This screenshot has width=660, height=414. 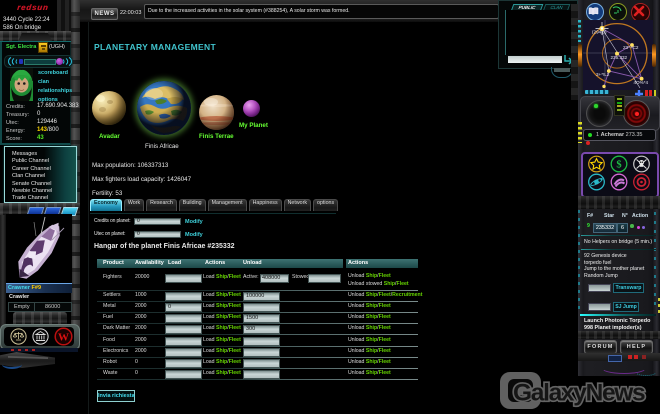 What do you see at coordinates (641, 82) in the screenshot?
I see `svg-text: 4O%*4` at bounding box center [641, 82].